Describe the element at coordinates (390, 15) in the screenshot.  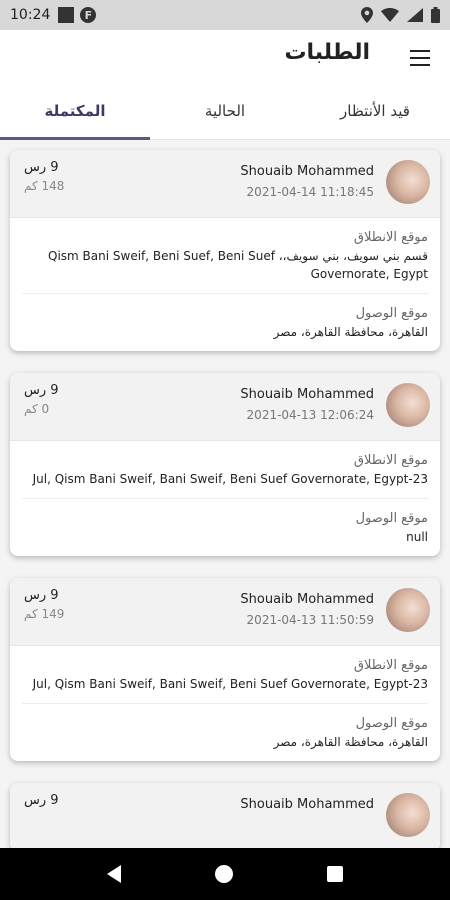
I see `wifi-icon` at that location.